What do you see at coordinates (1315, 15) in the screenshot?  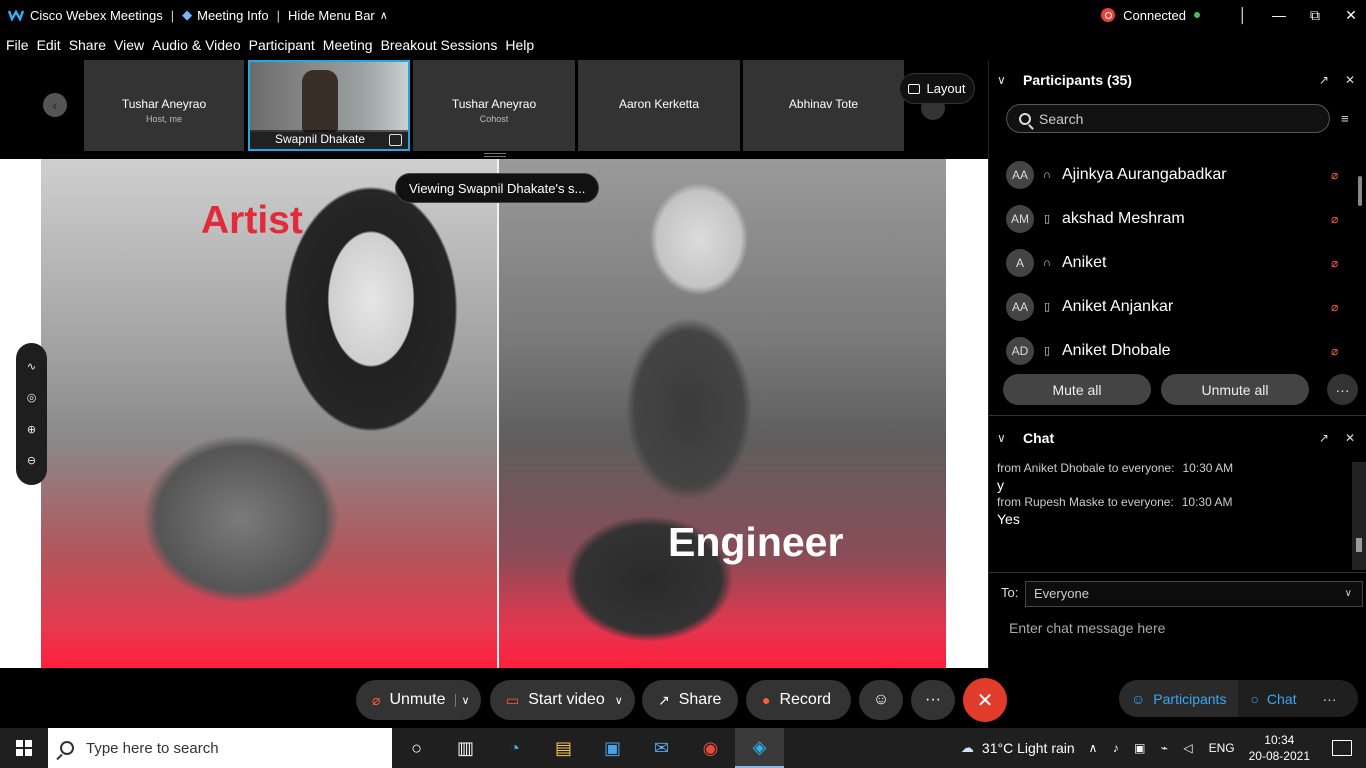 I see `restore-button: ⧉` at bounding box center [1315, 15].